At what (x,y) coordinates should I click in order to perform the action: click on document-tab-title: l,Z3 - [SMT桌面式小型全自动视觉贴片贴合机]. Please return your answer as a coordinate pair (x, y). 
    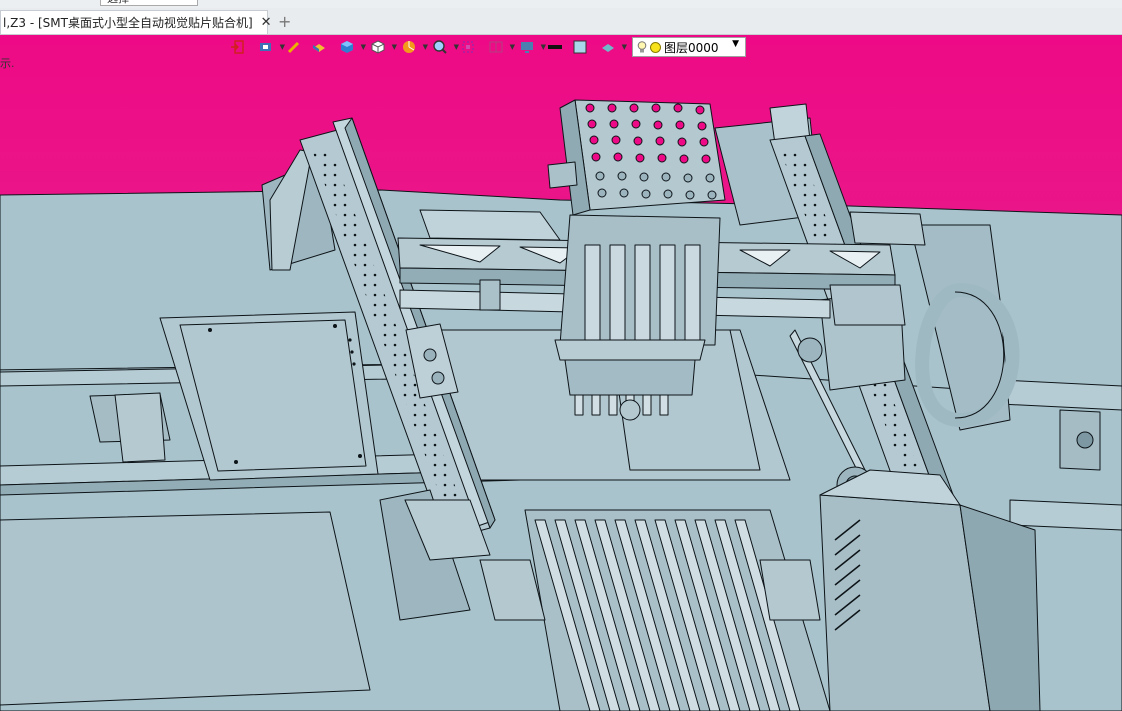
    Looking at the image, I should click on (128, 23).